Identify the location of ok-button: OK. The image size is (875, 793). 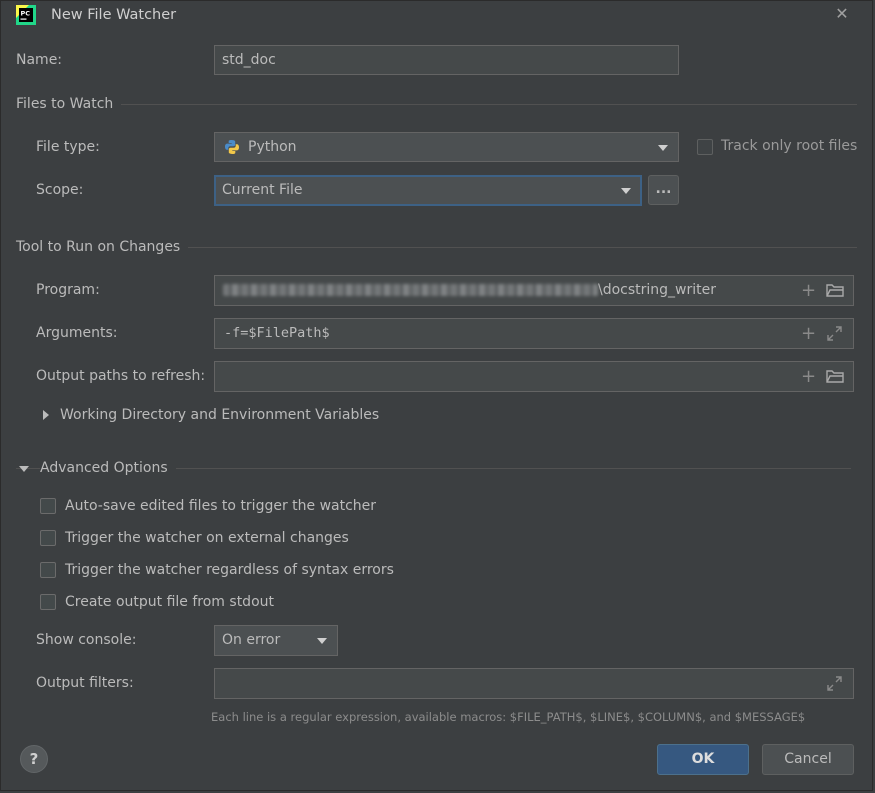
(703, 759).